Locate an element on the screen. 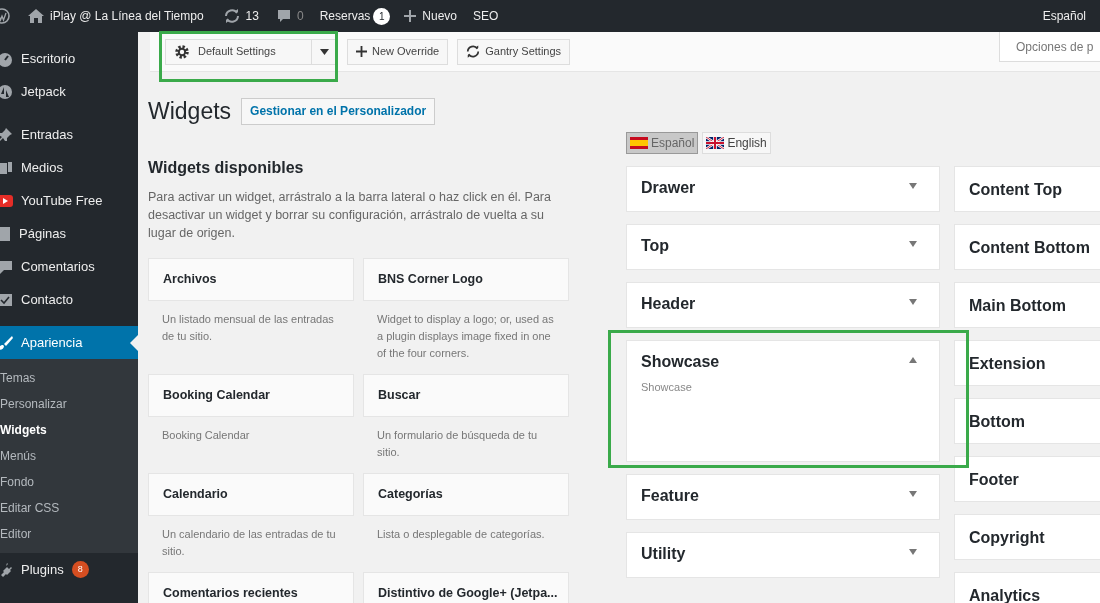  home-icon is located at coordinates (36, 16).